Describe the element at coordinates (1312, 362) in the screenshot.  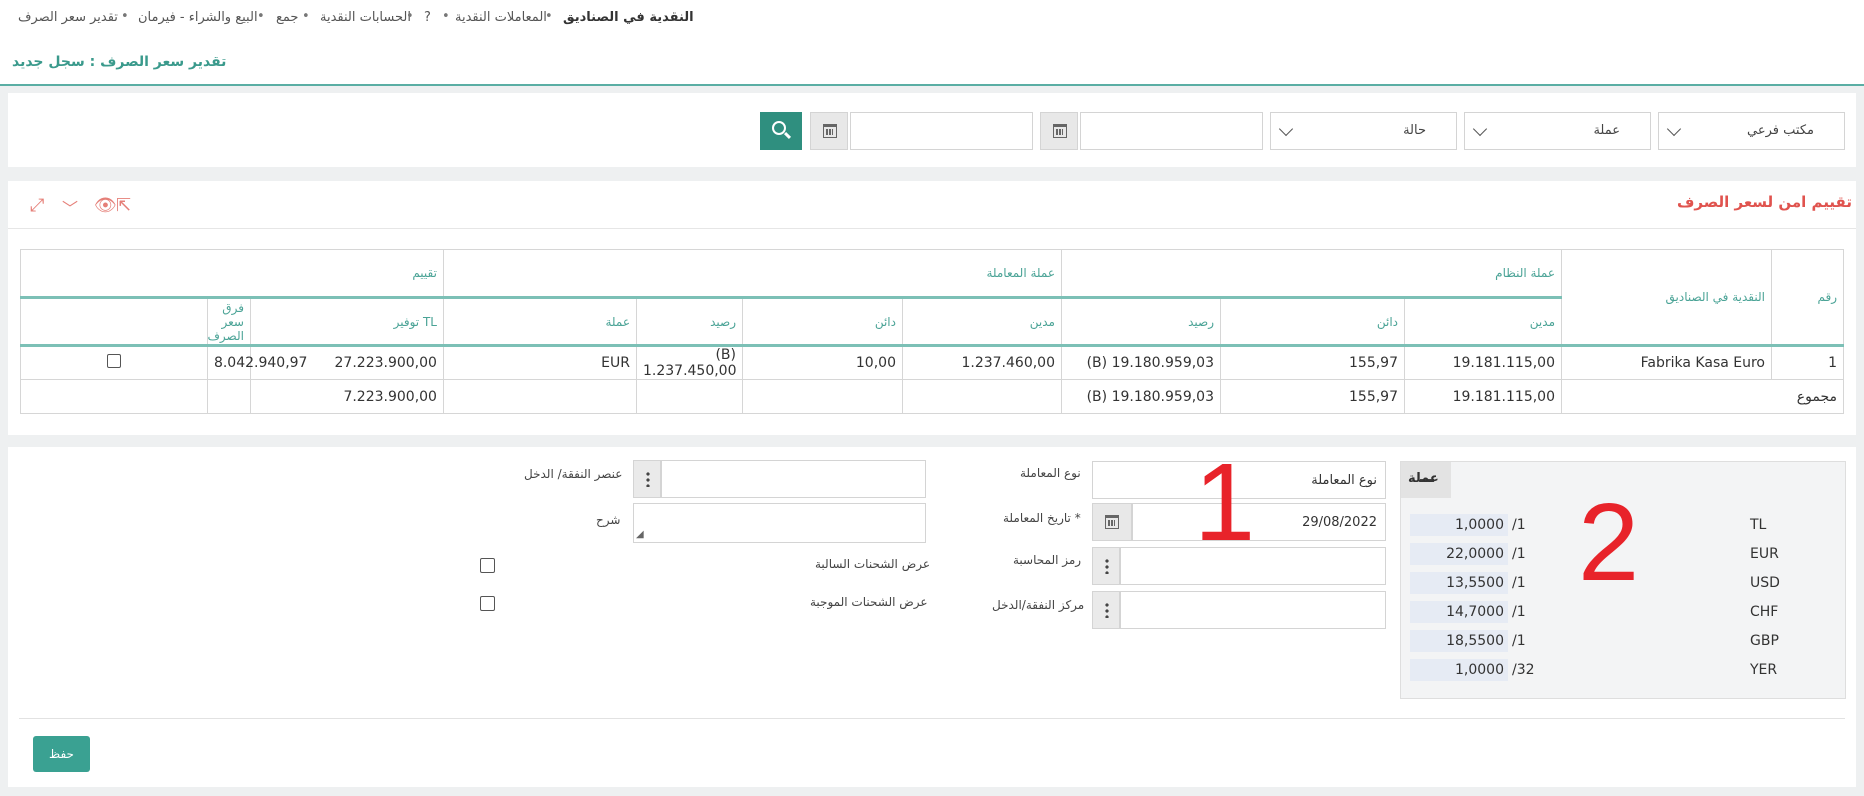
I see `cell-sys-credit: 155,97` at that location.